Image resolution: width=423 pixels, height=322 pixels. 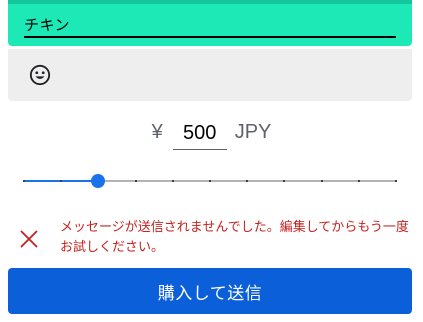 I want to click on amount-input: 500, so click(x=199, y=136).